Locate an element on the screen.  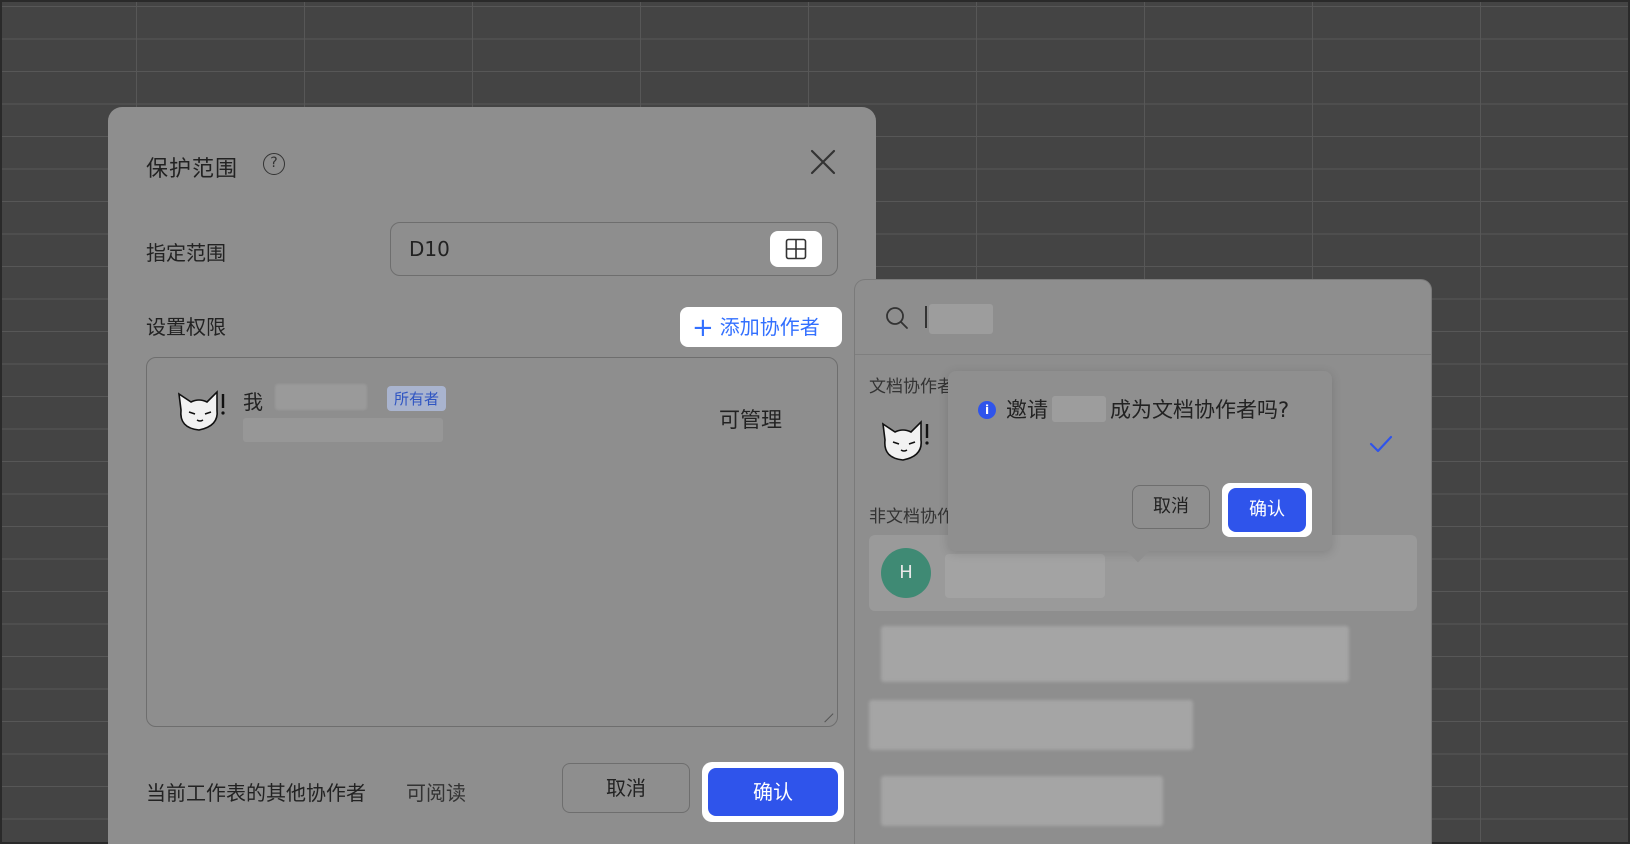
other-collaborators-permission: 可阅读 is located at coordinates (436, 791).